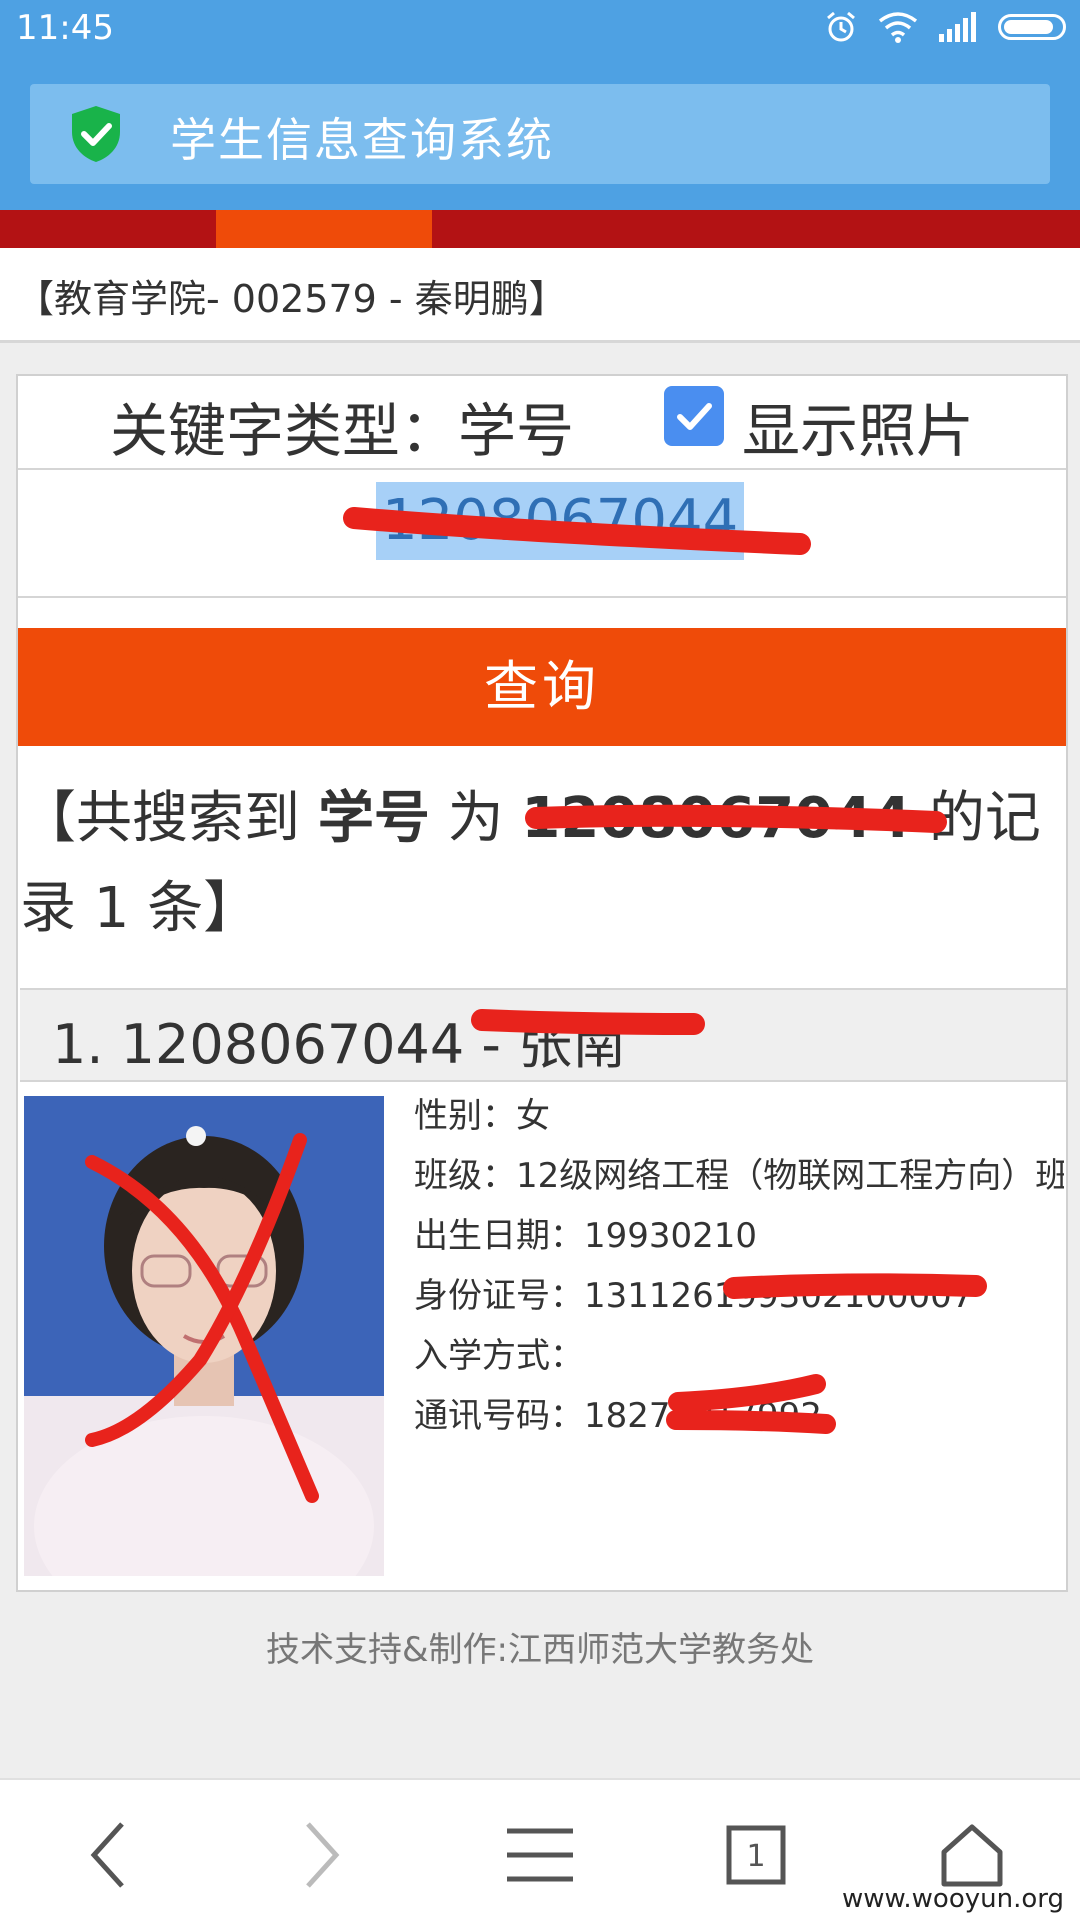  Describe the element at coordinates (1032, 27) in the screenshot. I see `battery-icon` at that location.